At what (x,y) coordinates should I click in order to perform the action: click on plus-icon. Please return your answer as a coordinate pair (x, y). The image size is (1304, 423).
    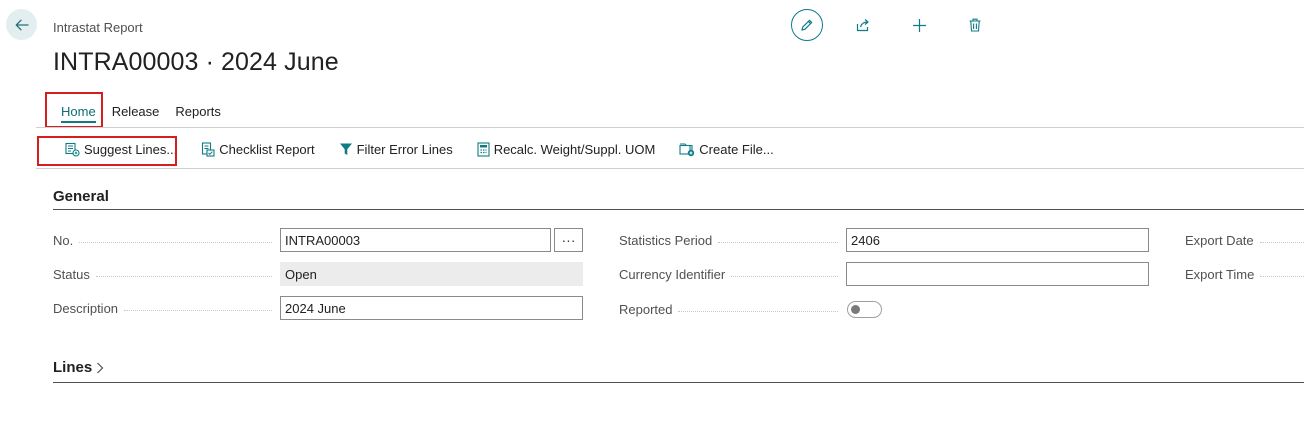
    Looking at the image, I should click on (919, 25).